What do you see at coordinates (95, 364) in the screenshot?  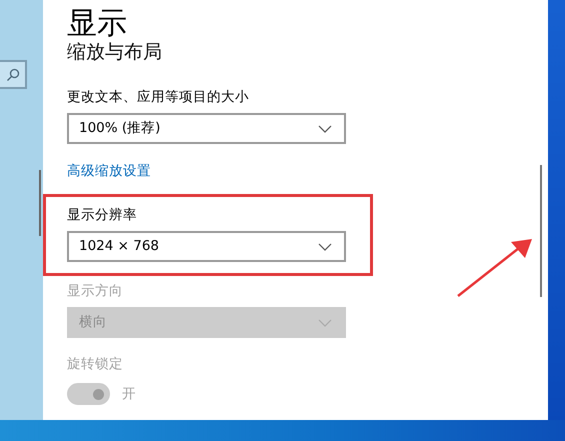 I see `field-label: 旋转锁定` at bounding box center [95, 364].